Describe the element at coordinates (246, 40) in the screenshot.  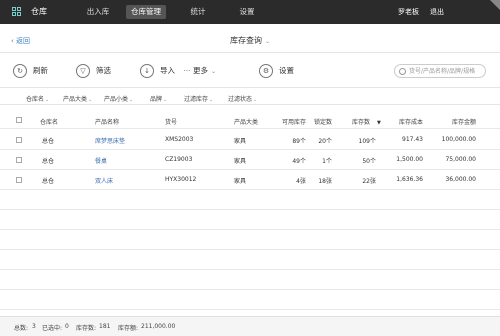
I see `page-title-text: 库存查询` at that location.